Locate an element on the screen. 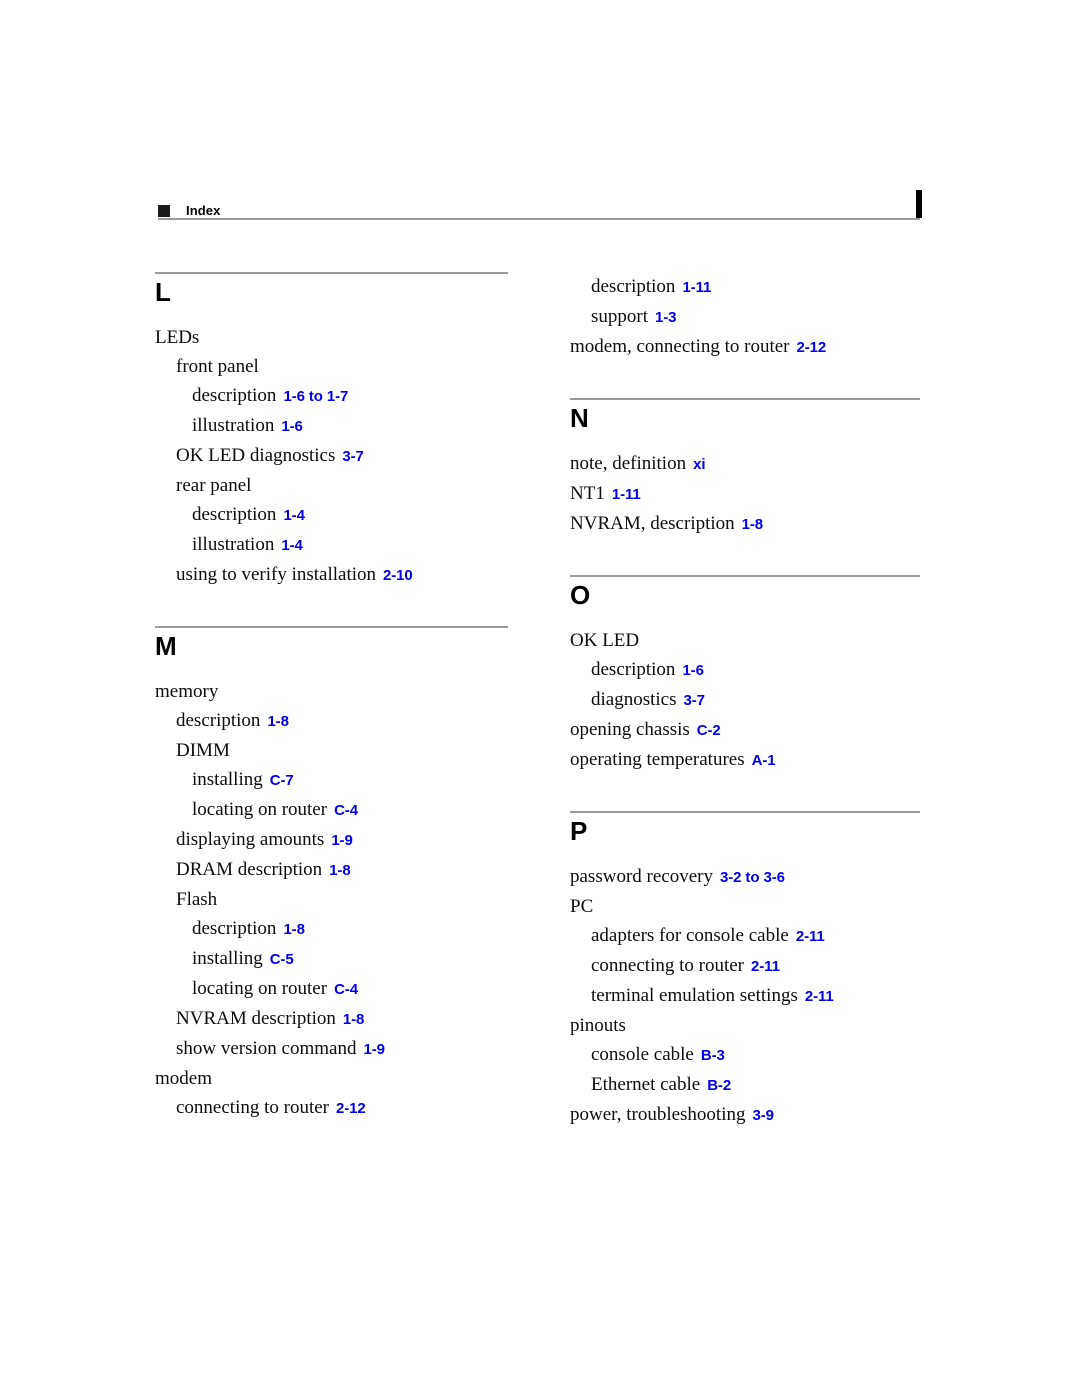 The width and height of the screenshot is (1080, 1397). index-entry: DIMM is located at coordinates (340, 750).